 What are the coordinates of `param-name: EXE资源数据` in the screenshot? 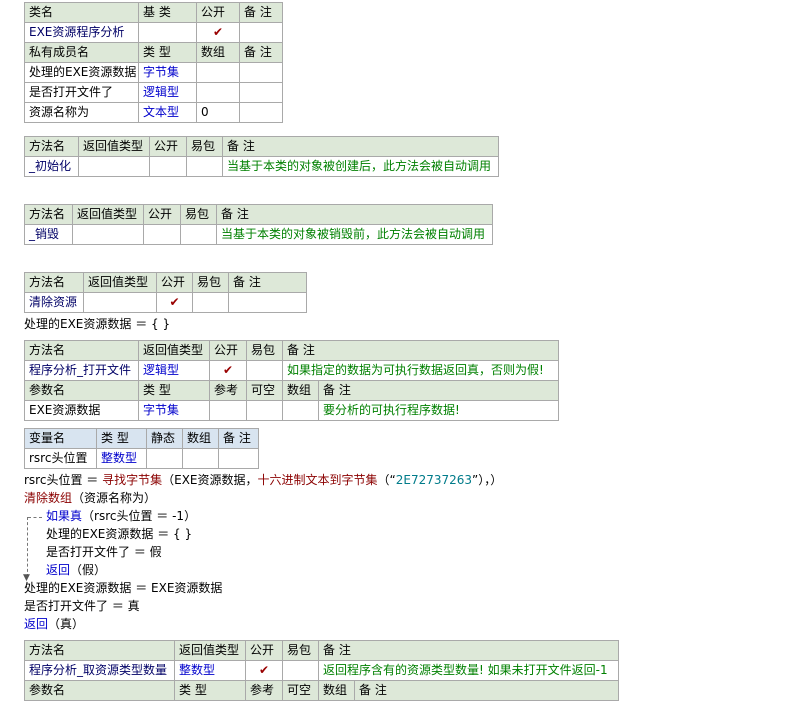 It's located at (81, 410).